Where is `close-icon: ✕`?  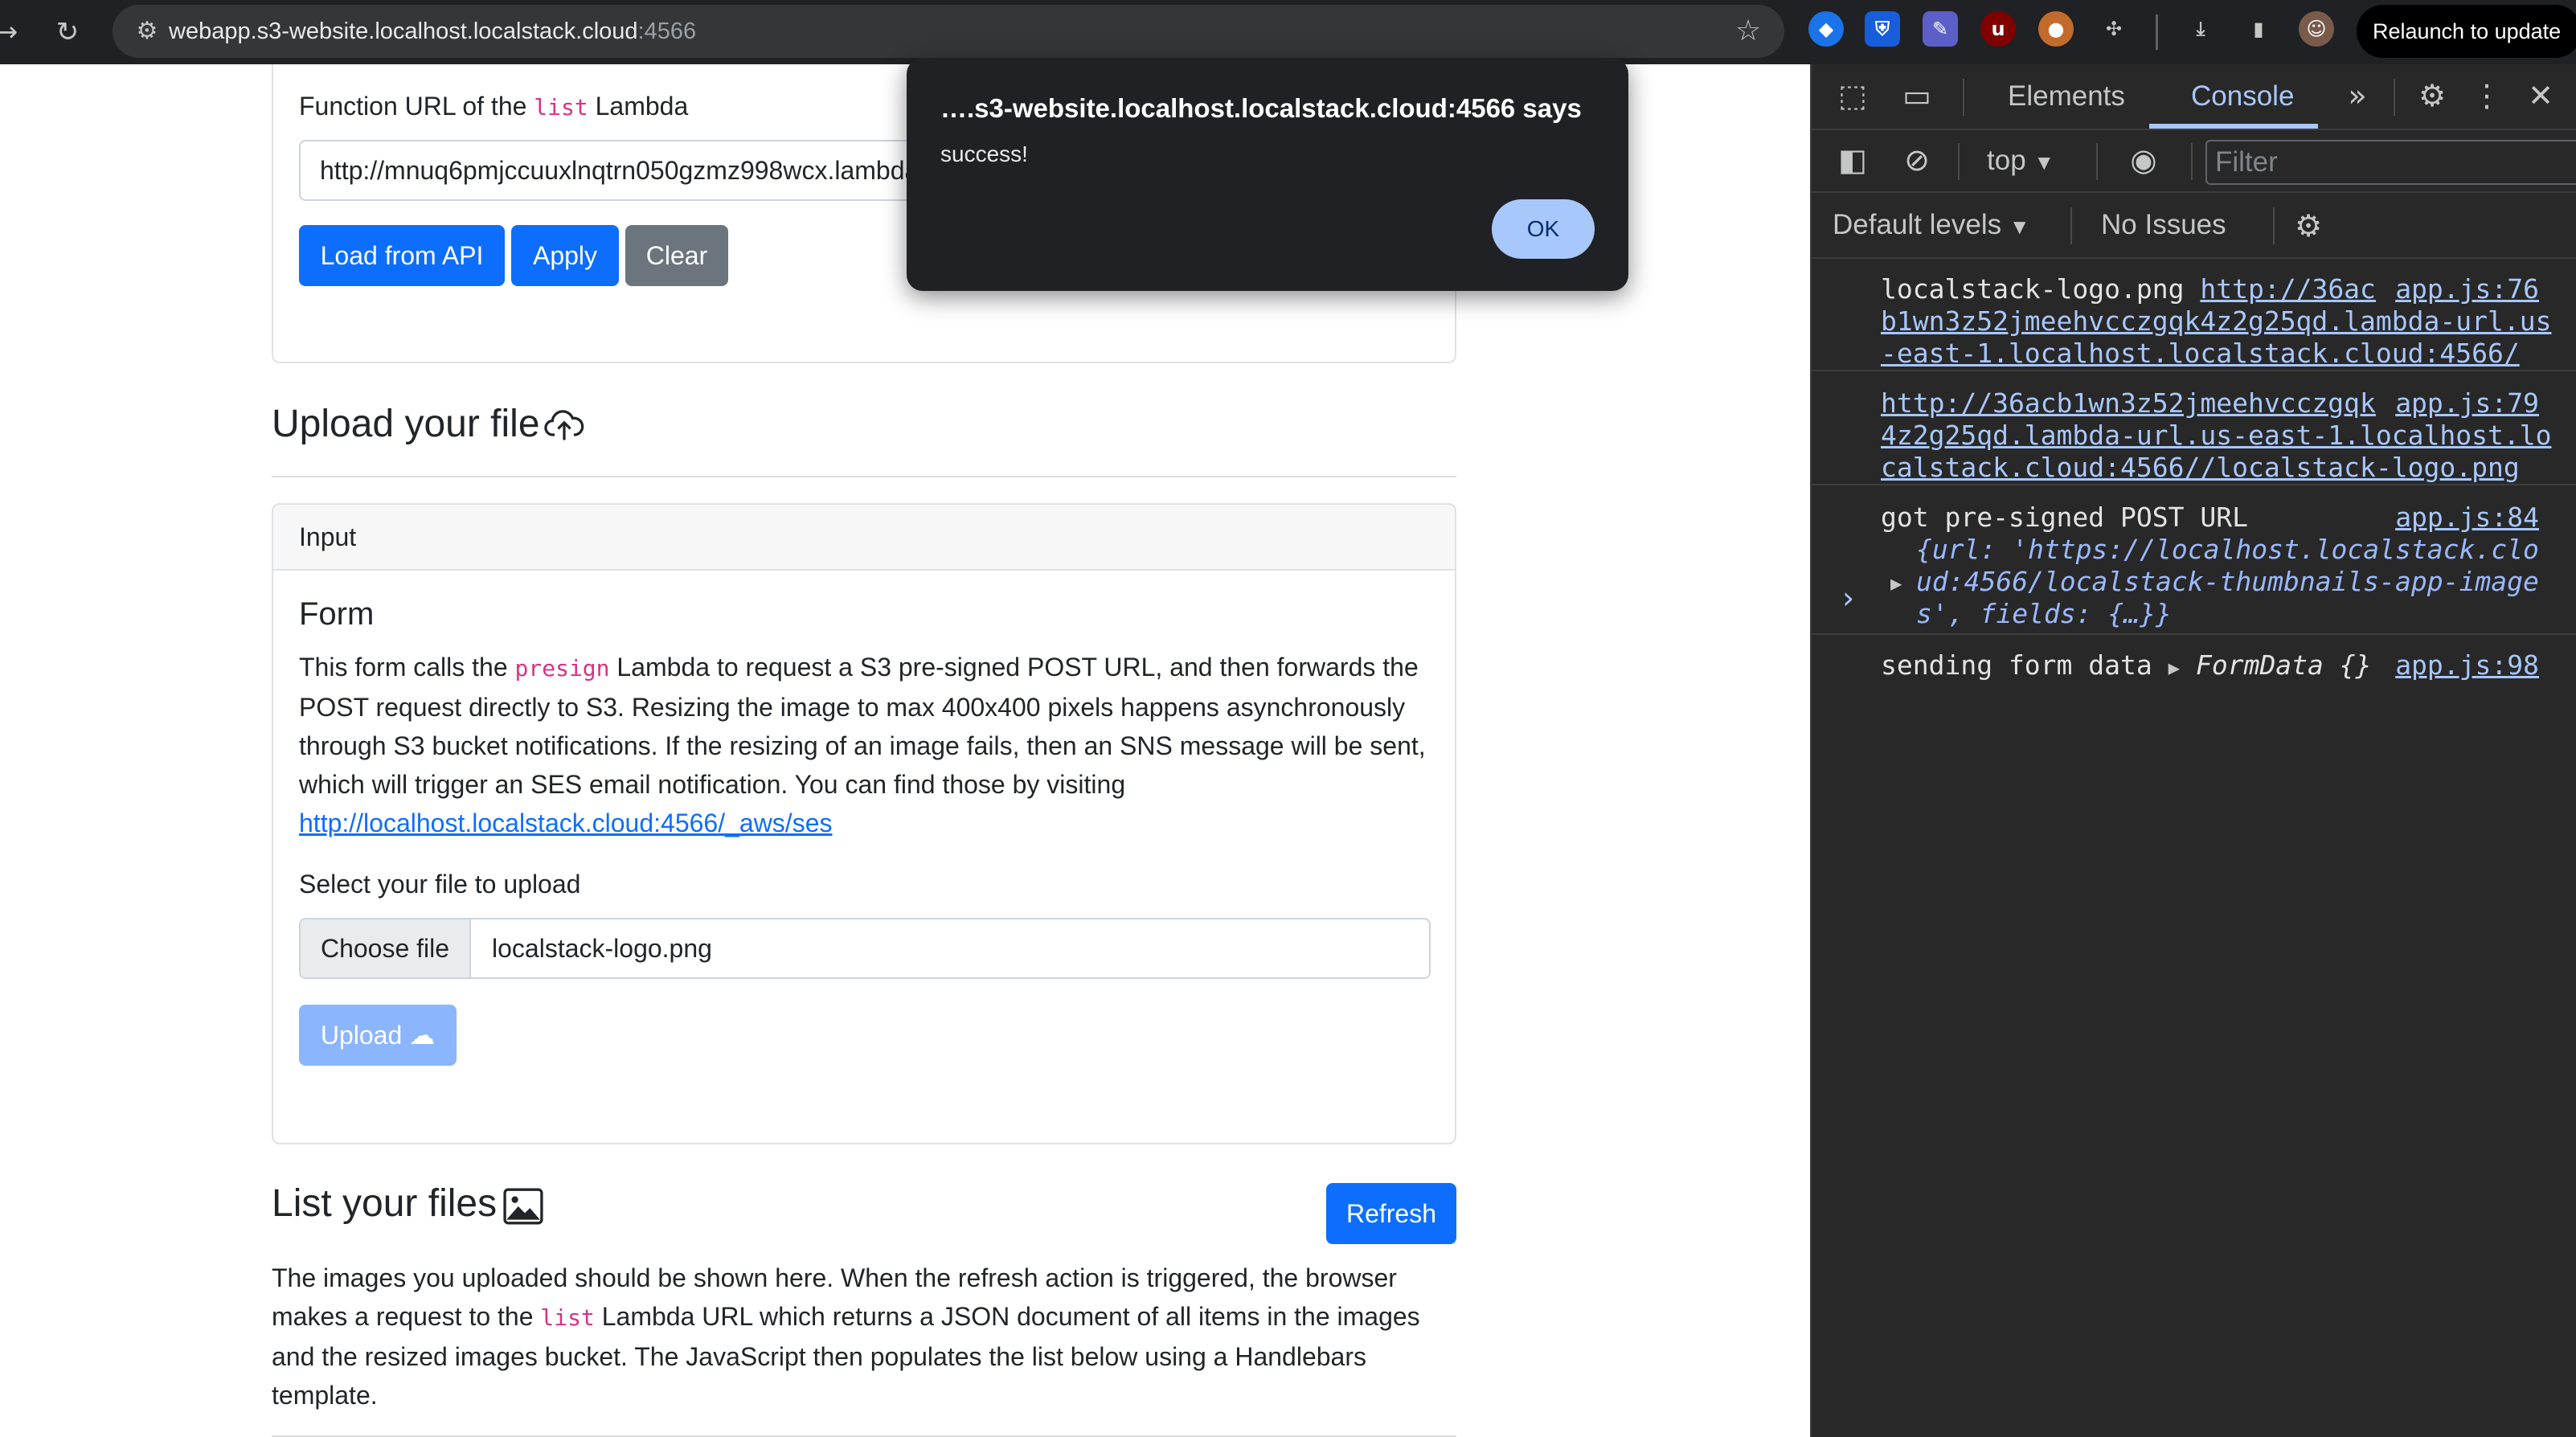
close-icon: ✕ is located at coordinates (2541, 96).